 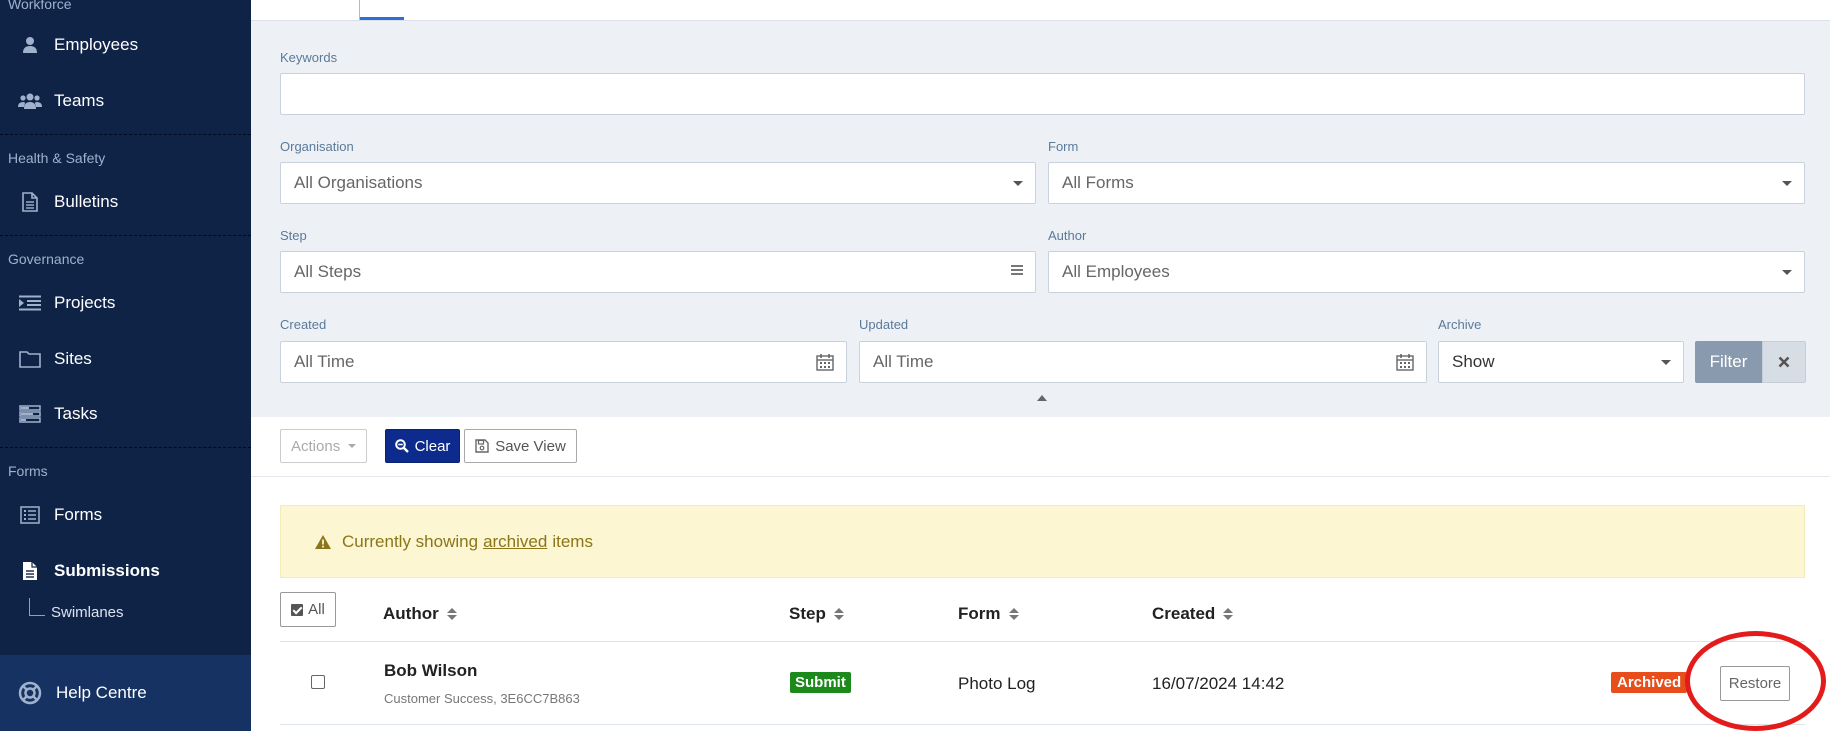 I want to click on select-all-label: All, so click(x=316, y=609).